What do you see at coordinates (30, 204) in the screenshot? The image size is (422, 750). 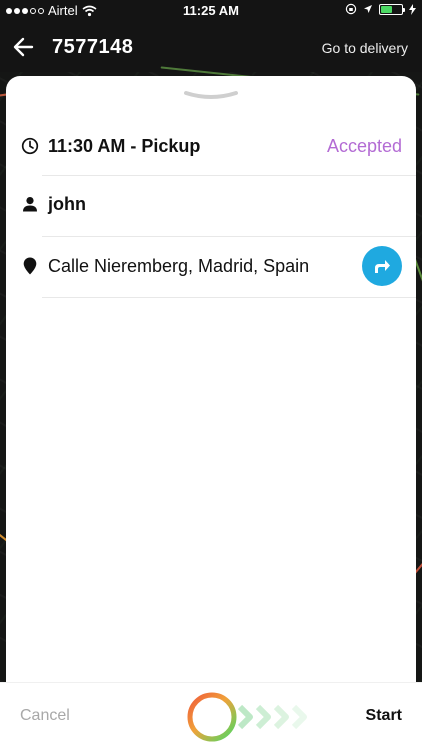 I see `person-icon` at bounding box center [30, 204].